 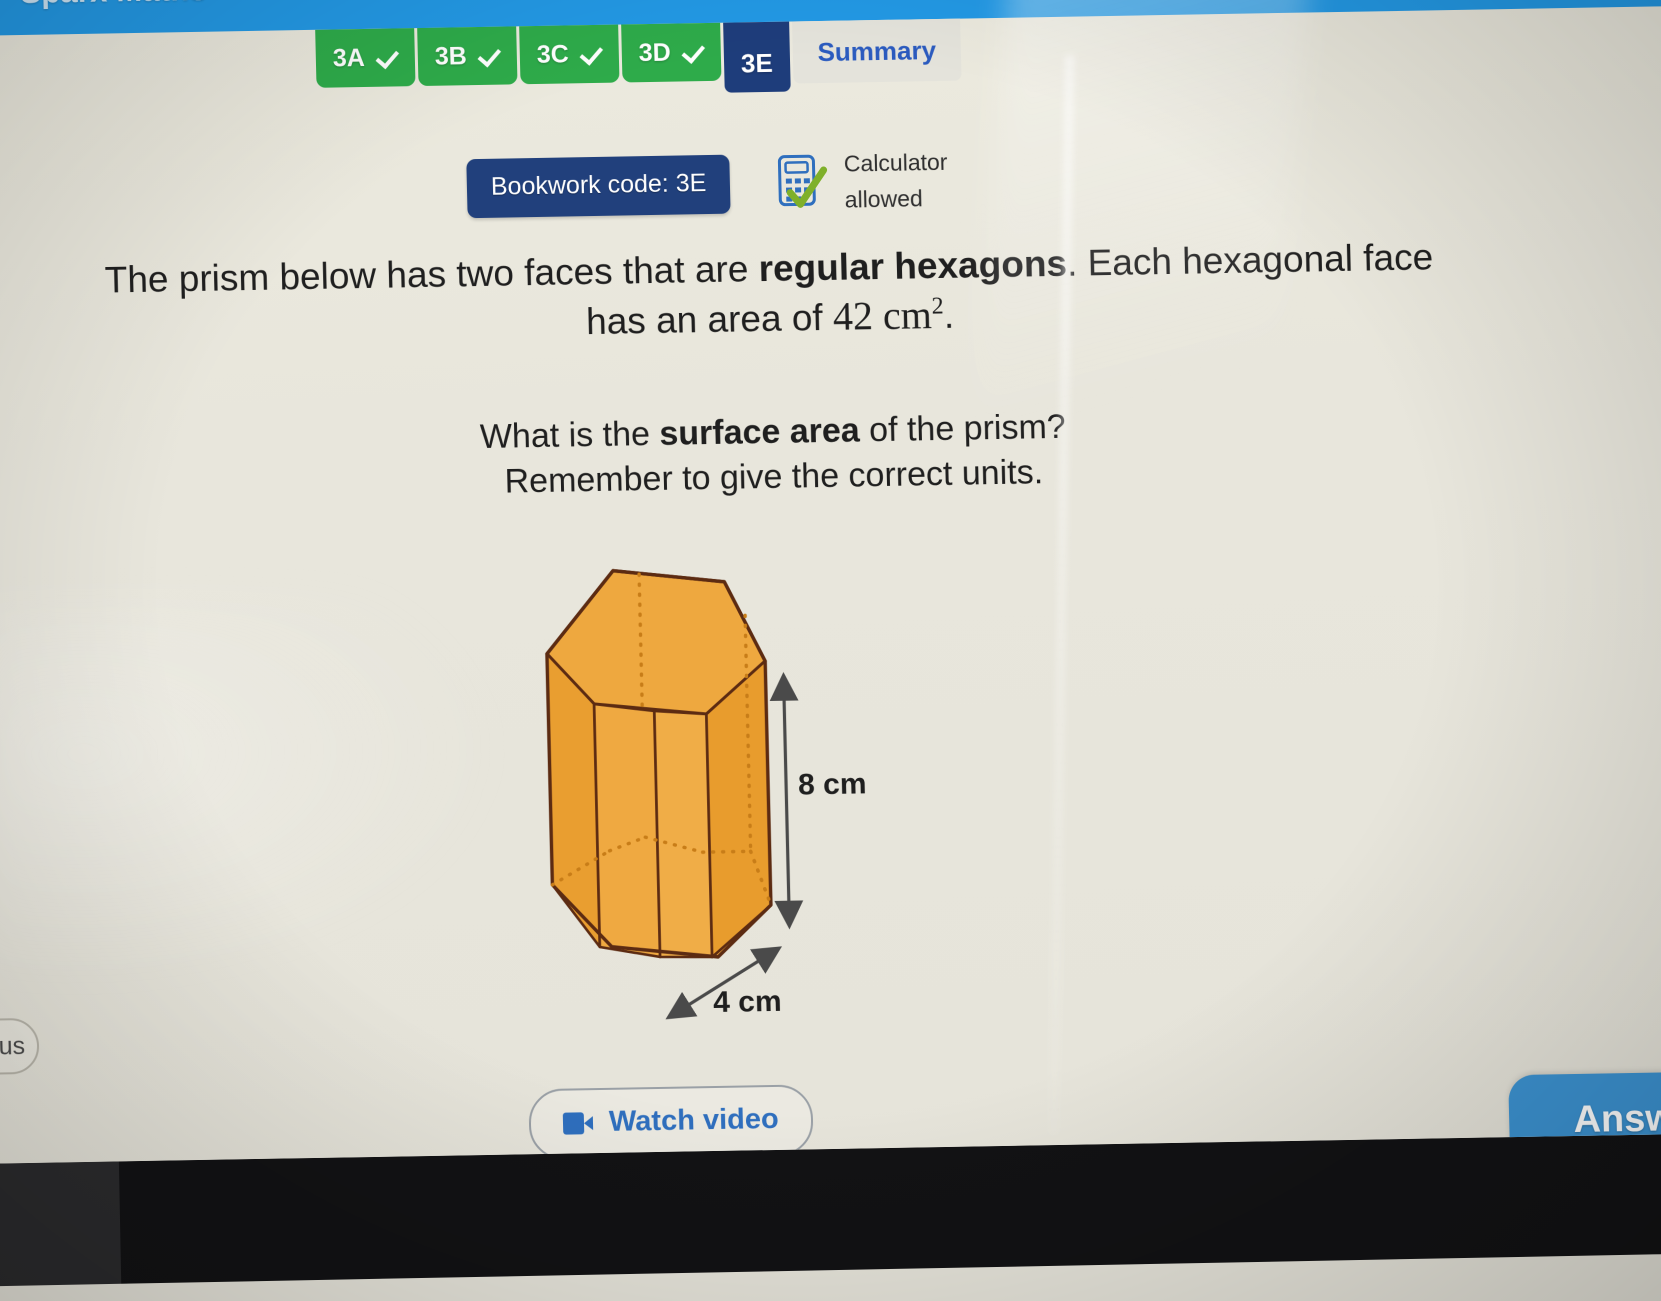 I want to click on tab-3a: 3A, so click(x=365, y=58).